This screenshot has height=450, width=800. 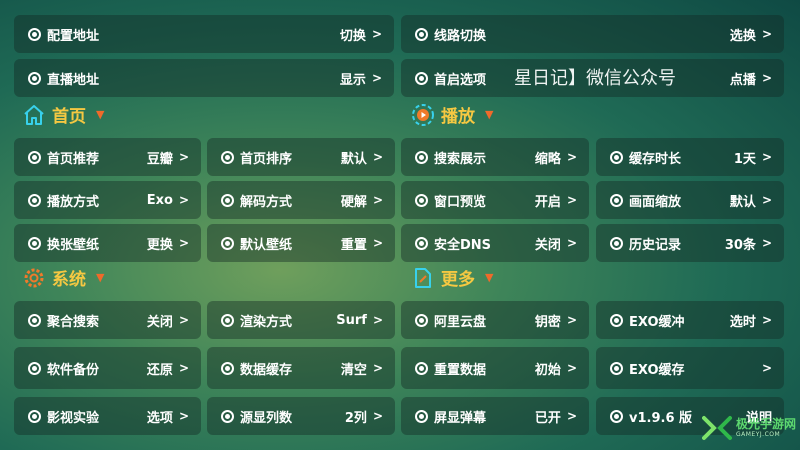 I want to click on row-label: 源显列数, so click(x=266, y=418).